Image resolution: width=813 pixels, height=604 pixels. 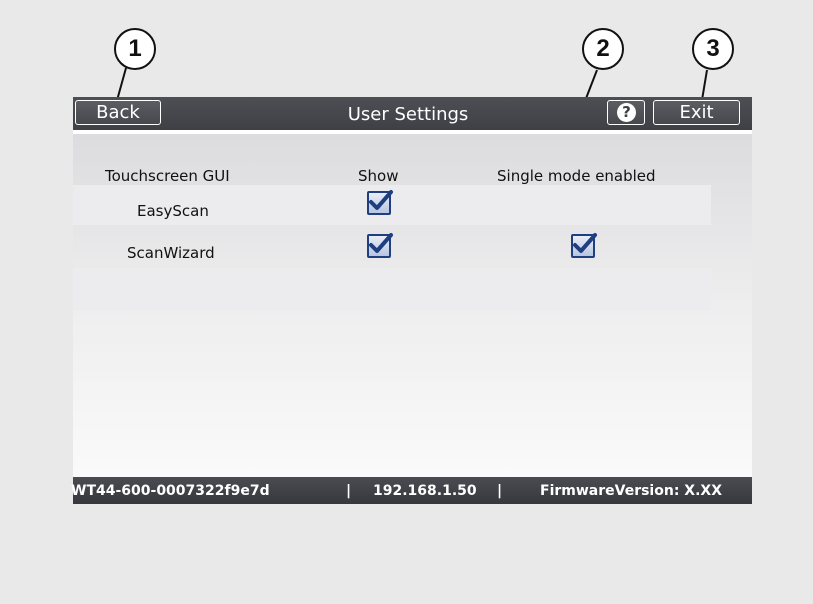 I want to click on table-row-empty, so click(x=392, y=289).